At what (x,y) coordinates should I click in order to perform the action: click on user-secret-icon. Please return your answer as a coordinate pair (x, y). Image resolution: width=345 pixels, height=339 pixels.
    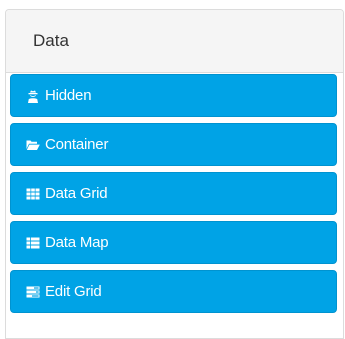
    Looking at the image, I should click on (33, 96).